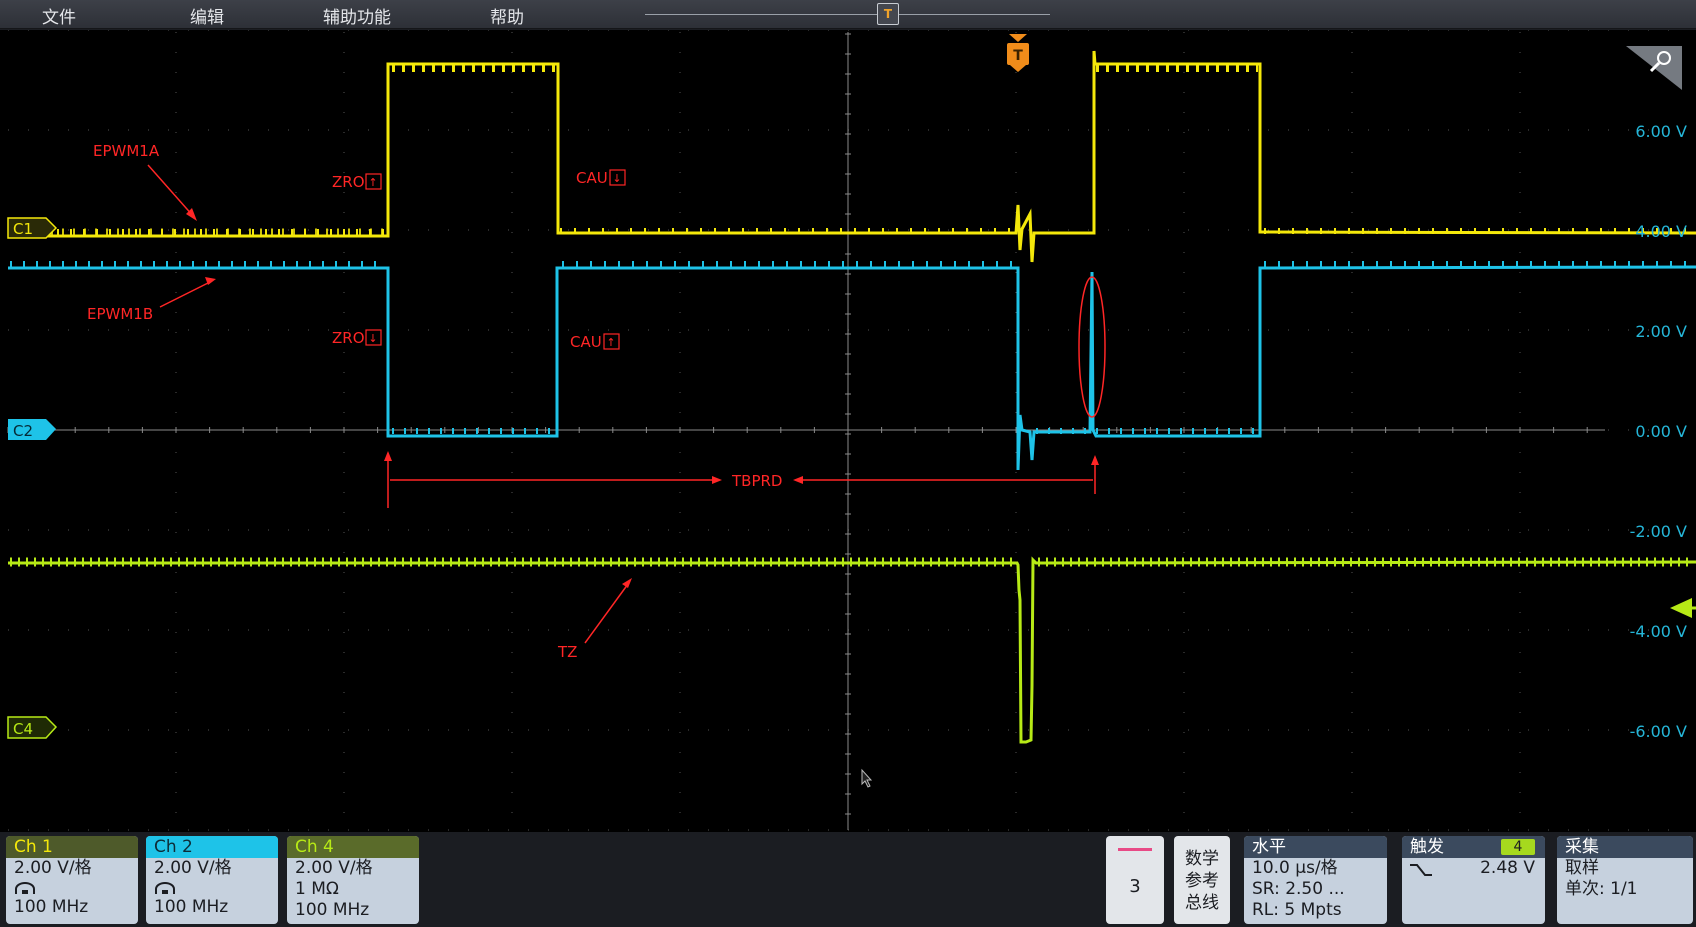 The width and height of the screenshot is (1696, 927). I want to click on annotation-epwm1a: EPWM1A, so click(126, 151).